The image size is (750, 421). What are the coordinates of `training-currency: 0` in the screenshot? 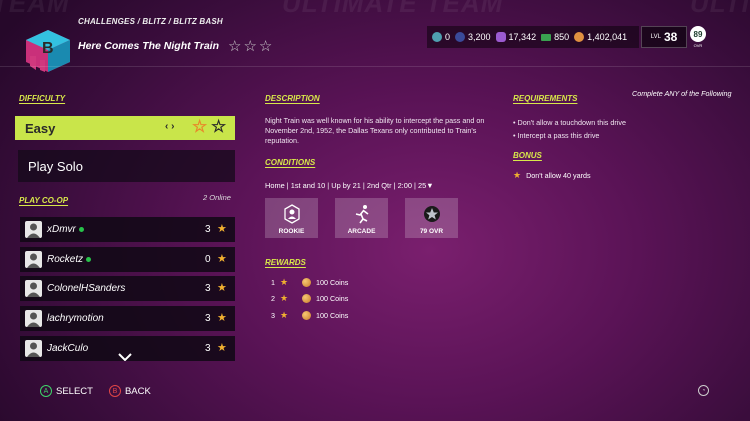 It's located at (441, 37).